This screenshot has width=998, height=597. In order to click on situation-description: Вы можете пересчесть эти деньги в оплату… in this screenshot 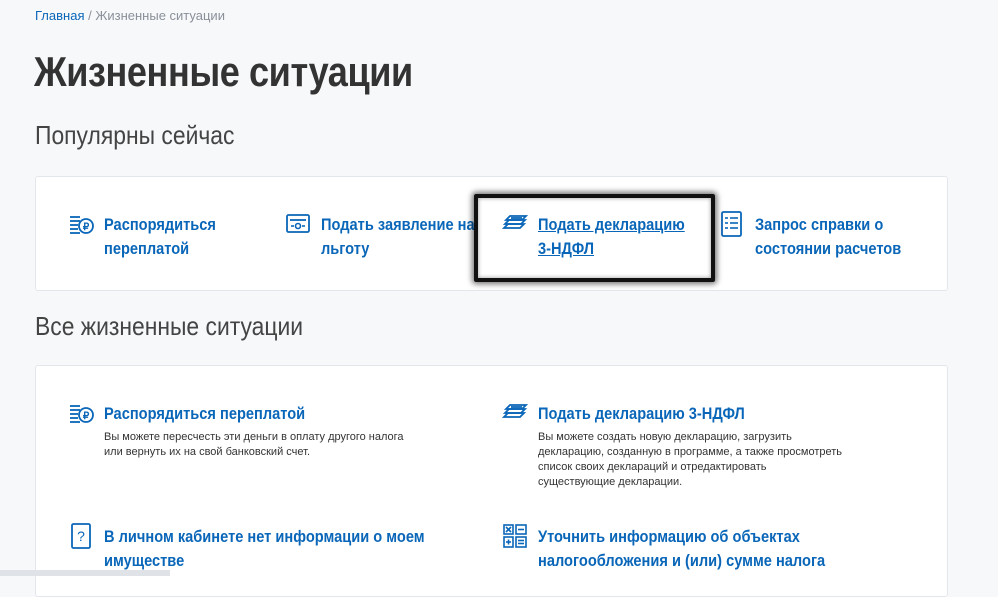, I will do `click(254, 445)`.